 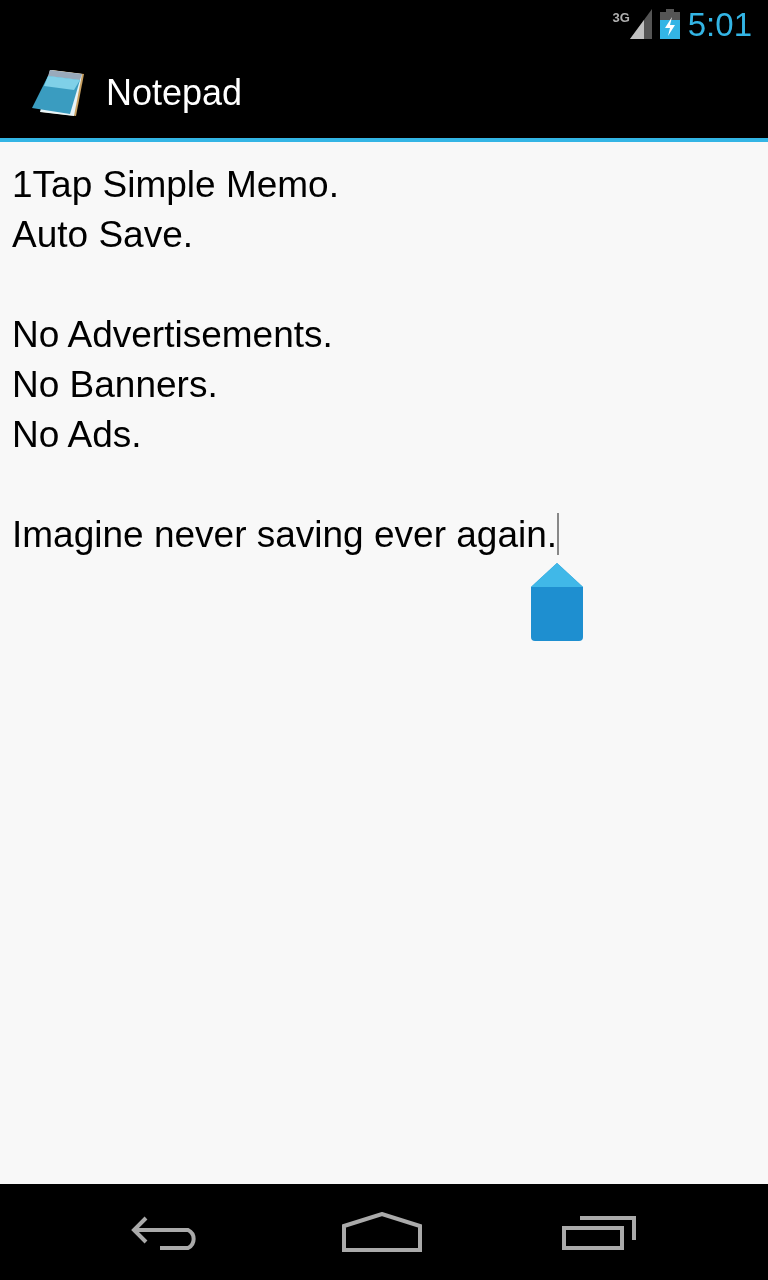 What do you see at coordinates (669, 24) in the screenshot?
I see `battery-charging-icon` at bounding box center [669, 24].